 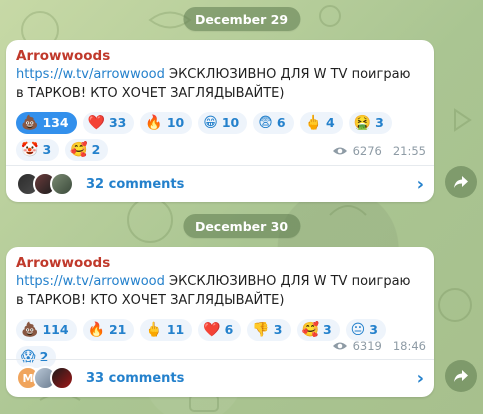 What do you see at coordinates (117, 123) in the screenshot?
I see `reaction-count: 33` at bounding box center [117, 123].